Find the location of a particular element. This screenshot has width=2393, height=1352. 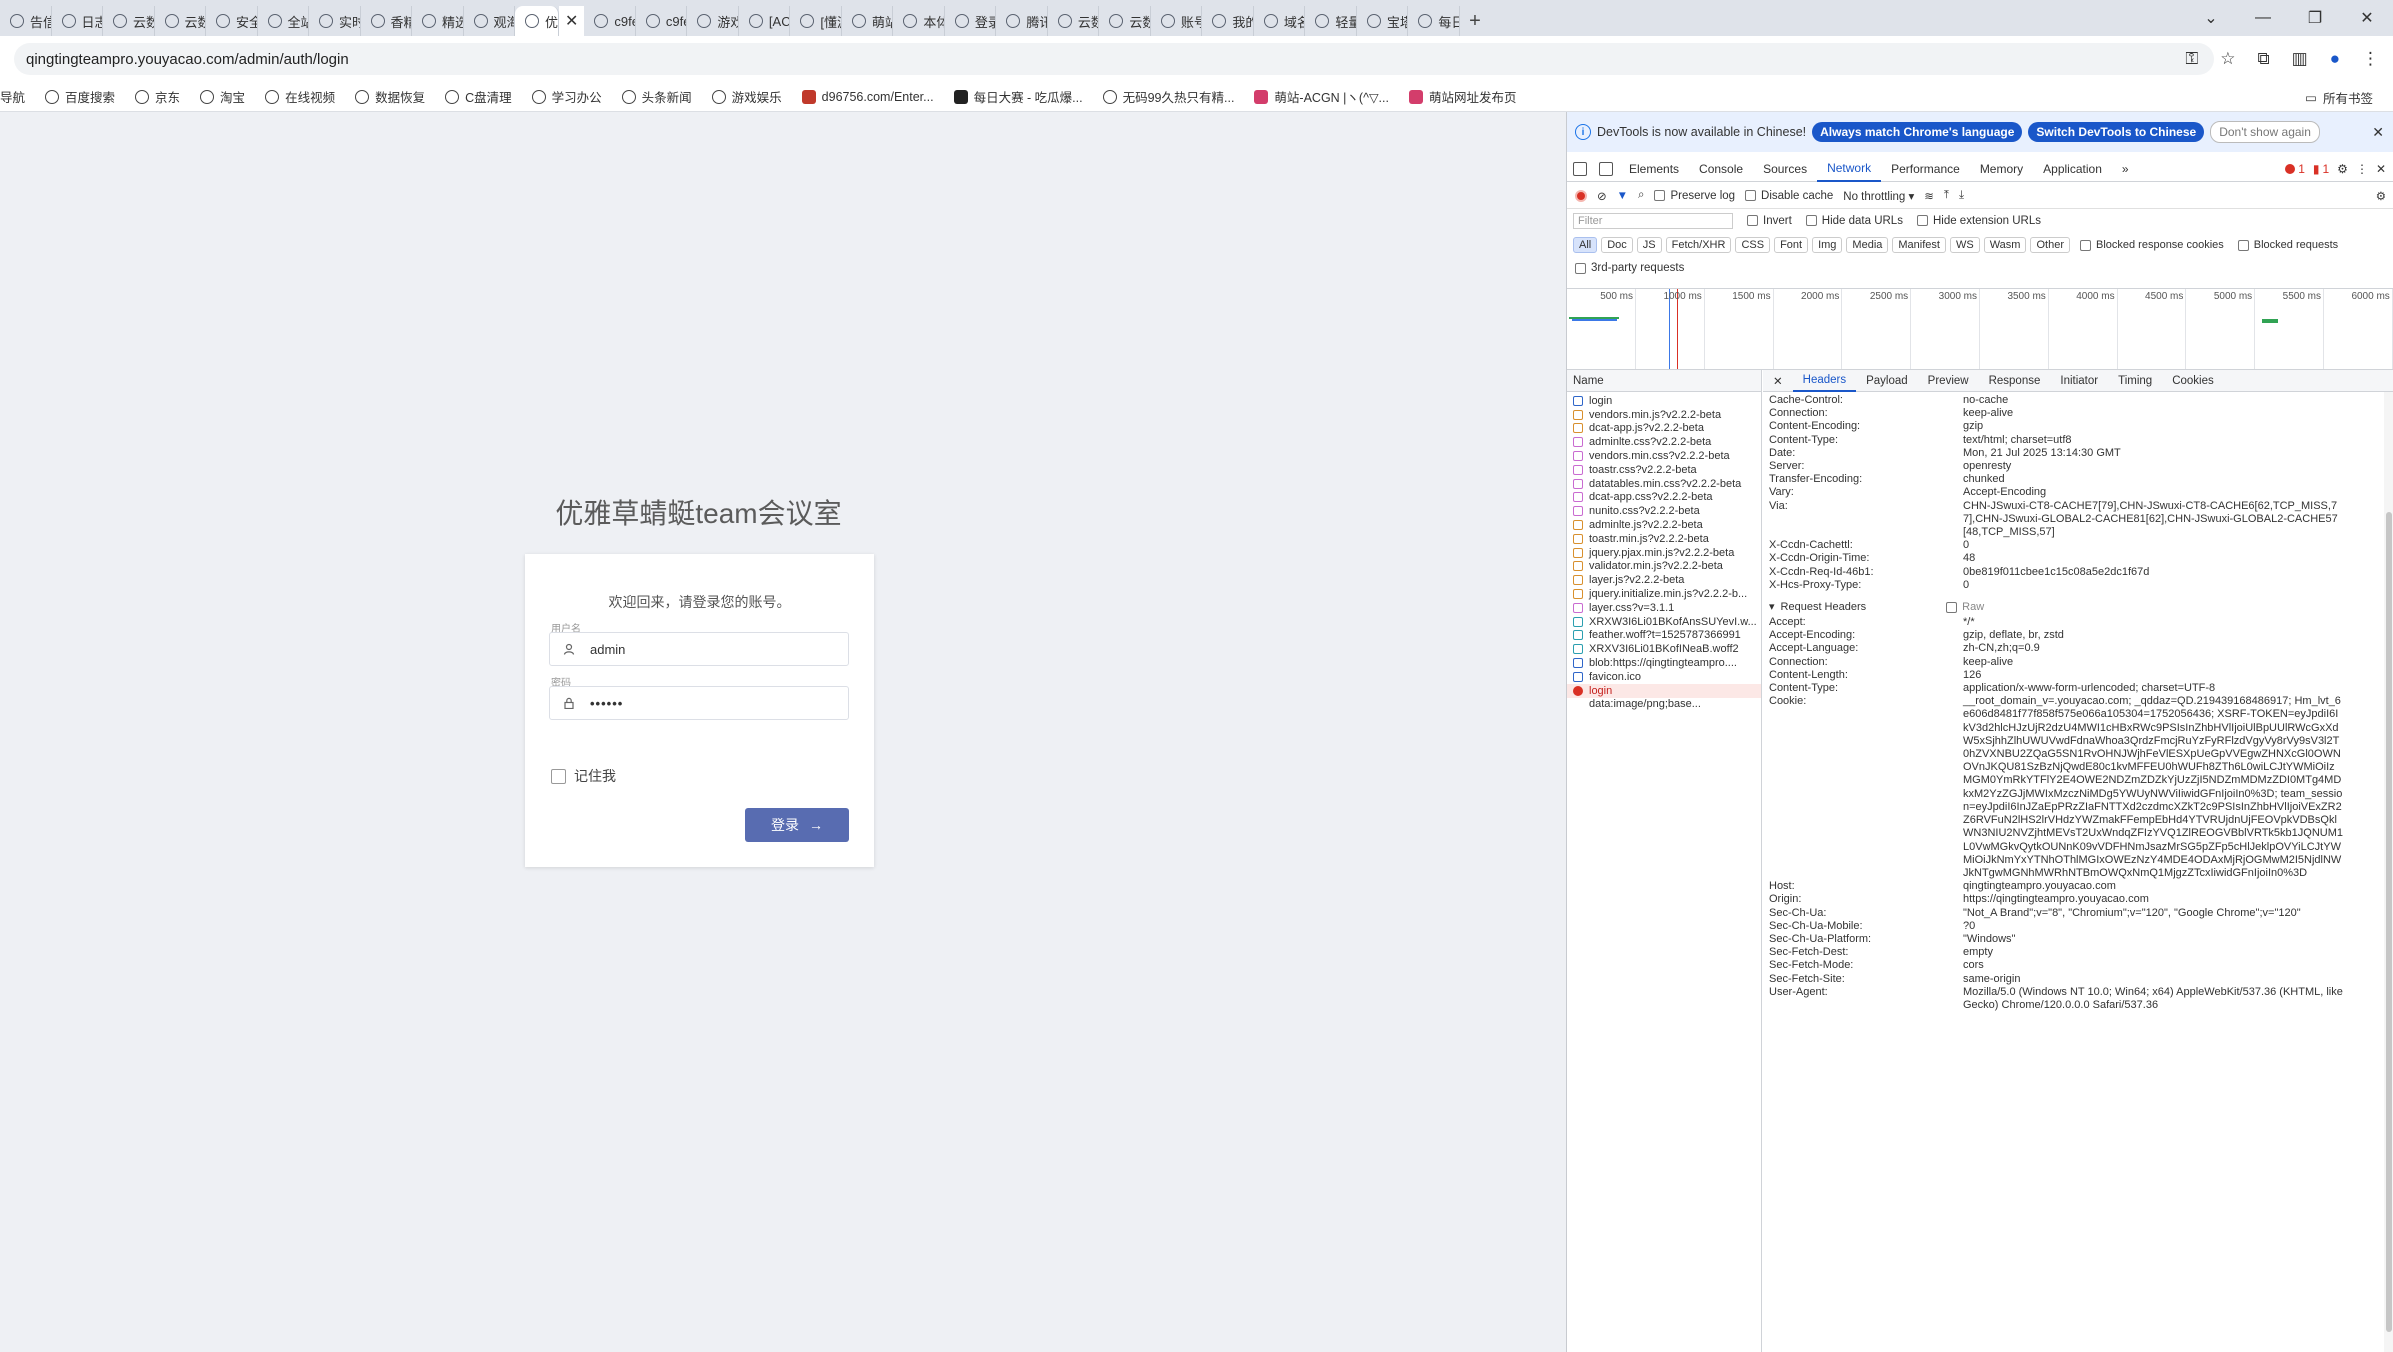

error-count: 1 is located at coordinates (2295, 169).